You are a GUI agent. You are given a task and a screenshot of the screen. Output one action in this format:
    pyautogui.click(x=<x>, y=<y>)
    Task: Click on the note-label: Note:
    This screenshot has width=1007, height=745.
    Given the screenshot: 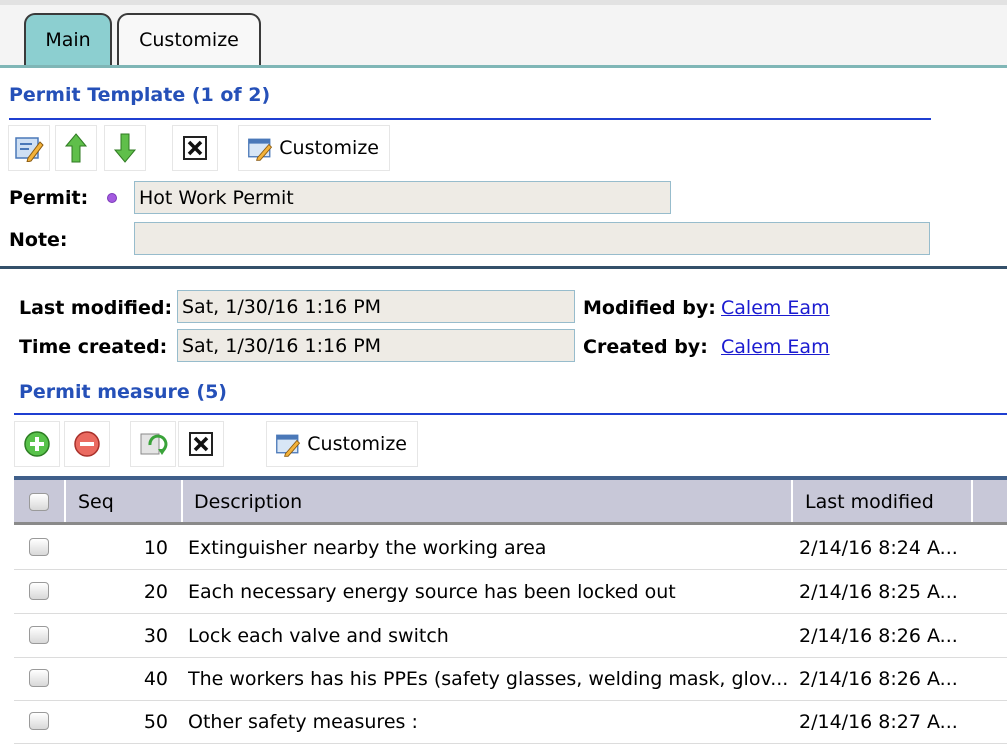 What is the action you would take?
    pyautogui.click(x=38, y=240)
    